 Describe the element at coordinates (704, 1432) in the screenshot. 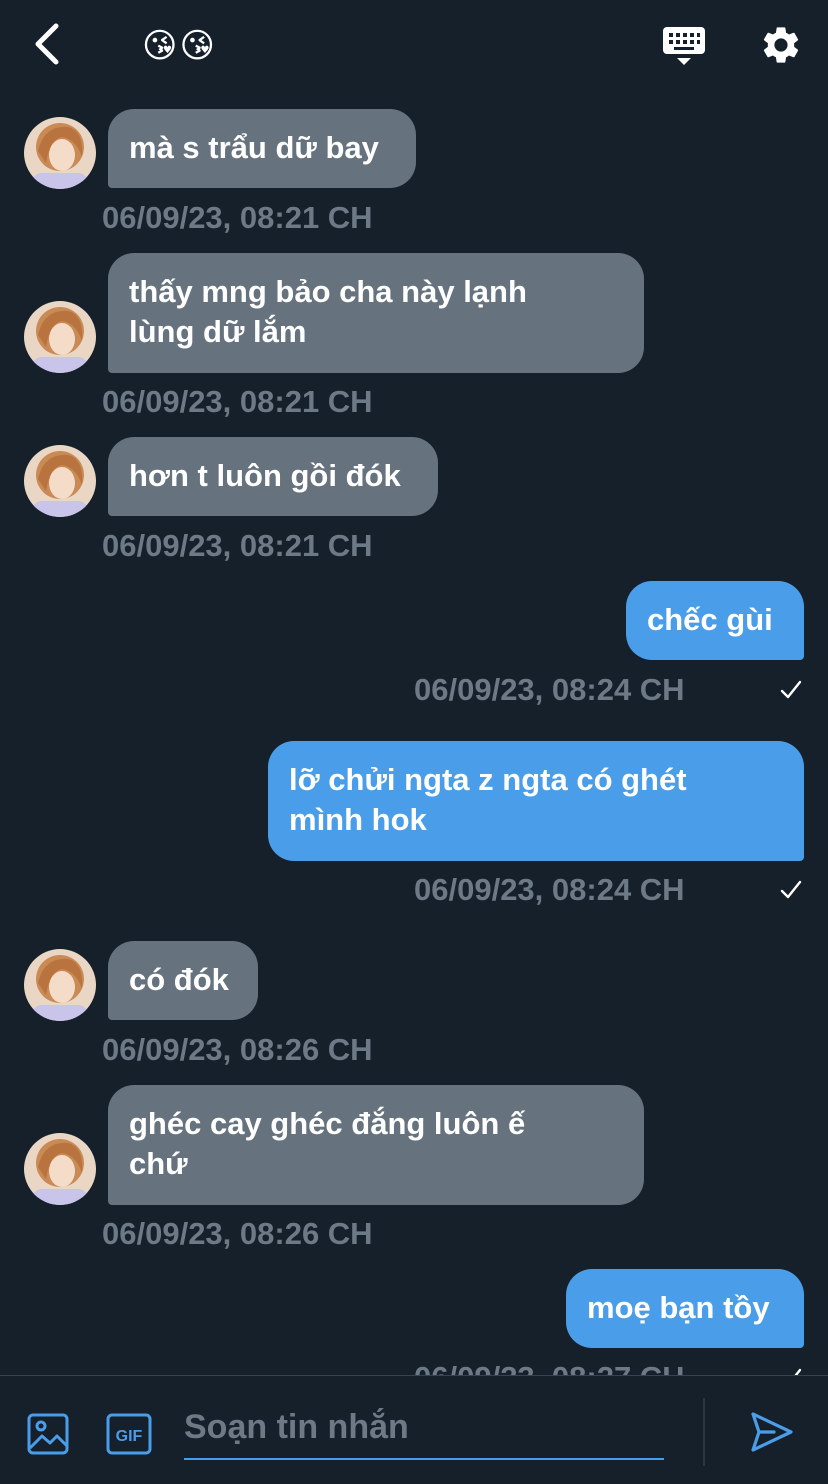

I see `composer-divider` at that location.